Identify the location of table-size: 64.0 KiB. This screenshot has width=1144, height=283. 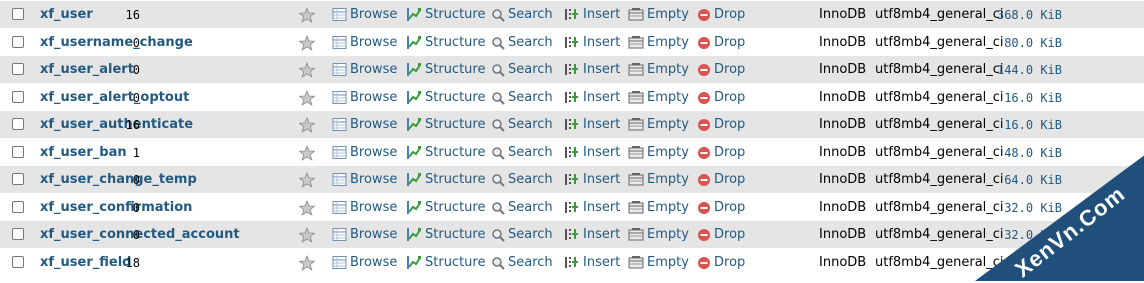
(1033, 179).